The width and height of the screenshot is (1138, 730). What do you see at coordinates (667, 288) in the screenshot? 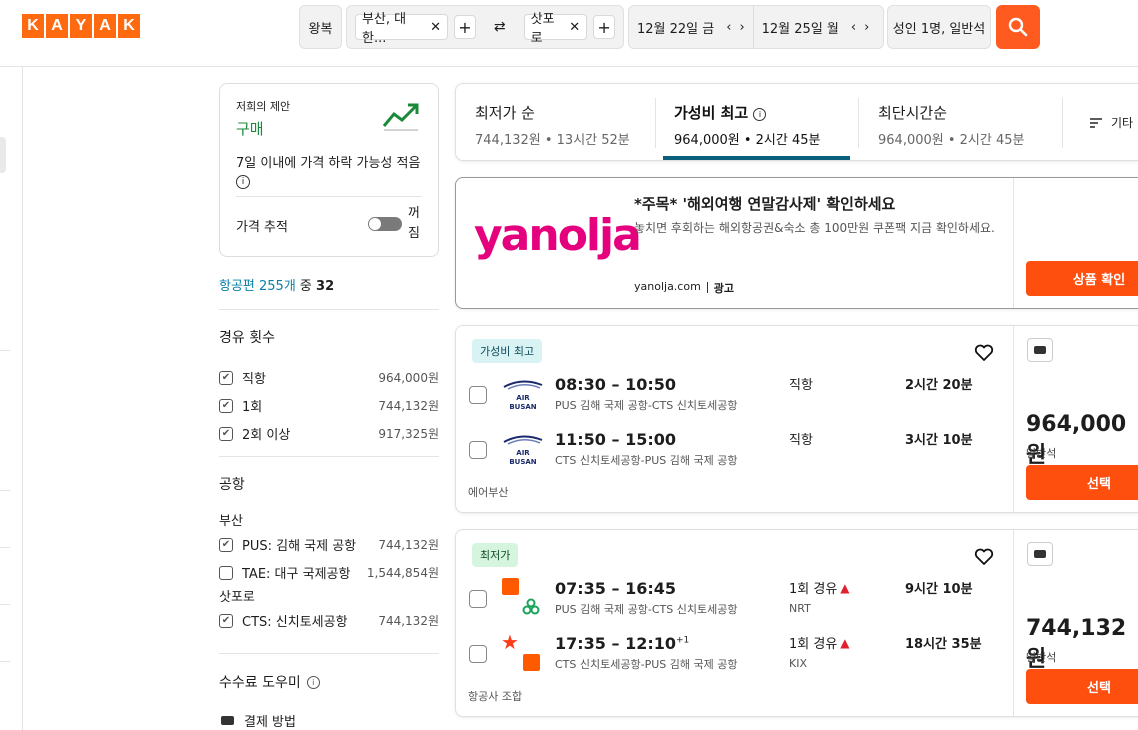
I see `ad-domain: yanolja.com` at bounding box center [667, 288].